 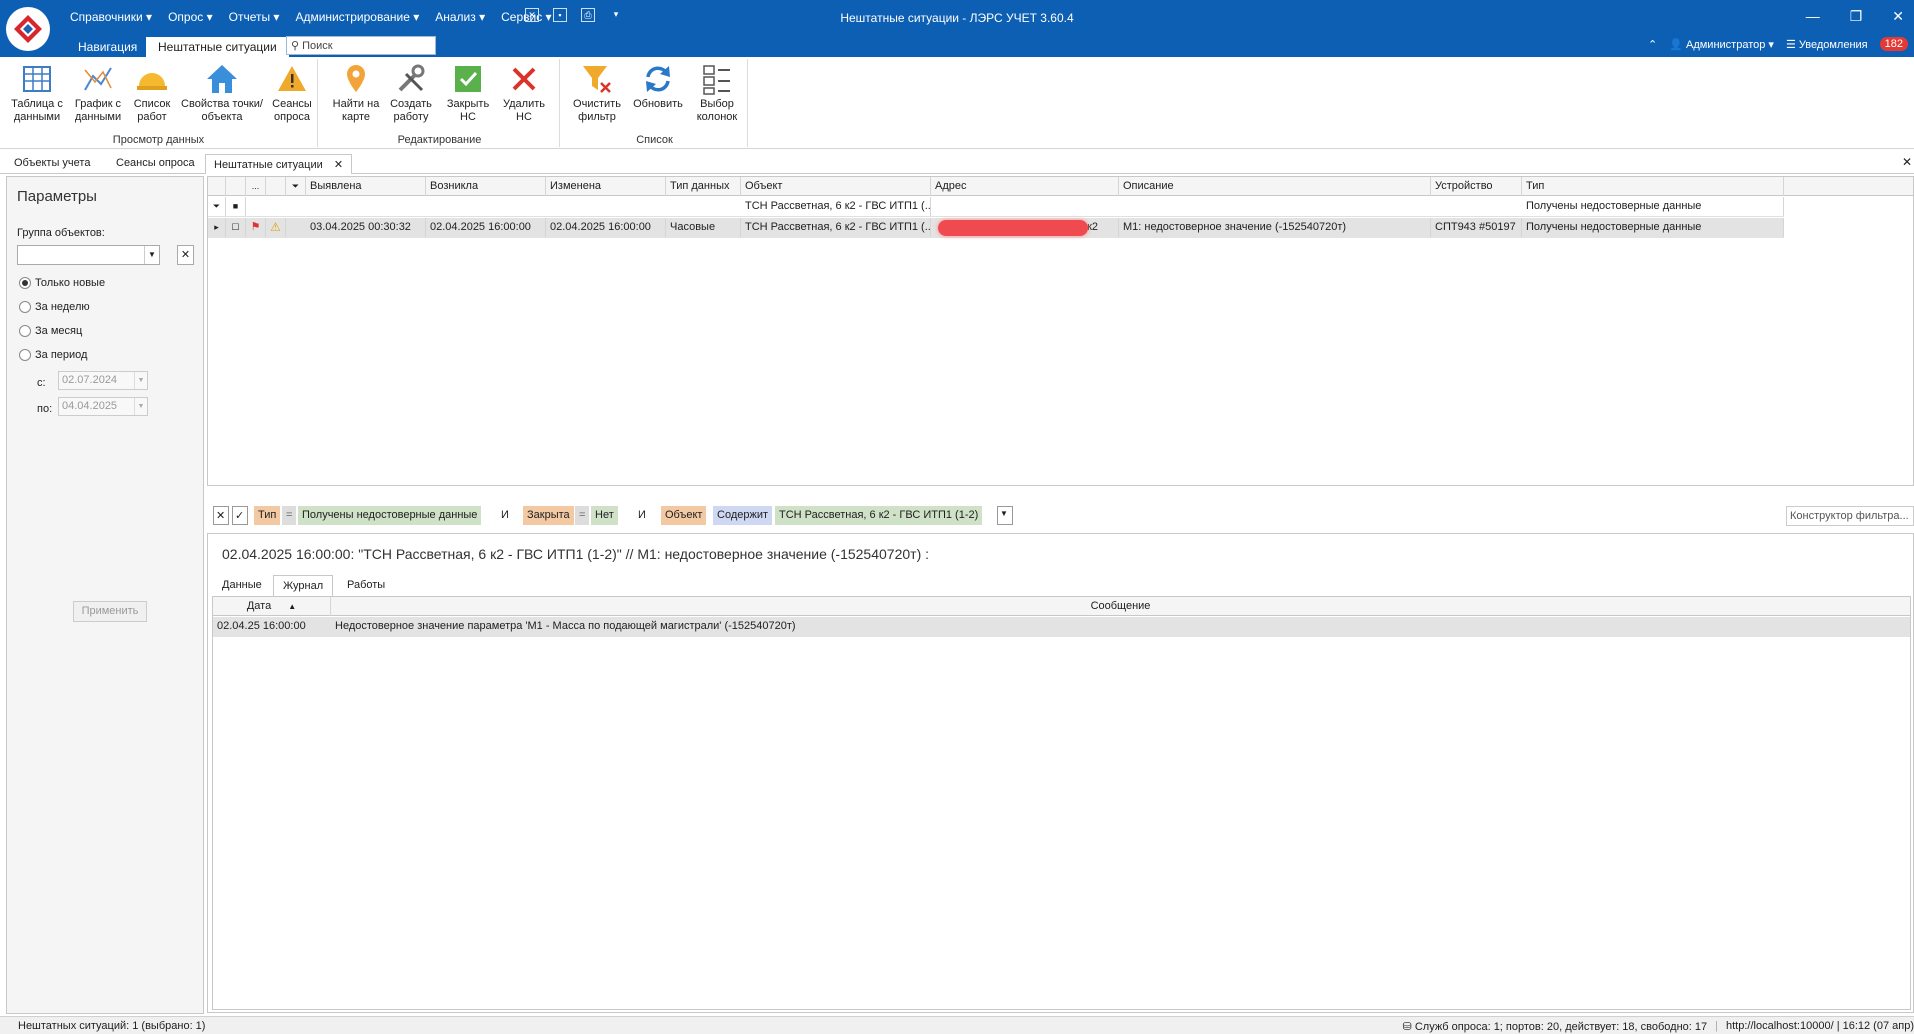 What do you see at coordinates (411, 93) in the screenshot?
I see `create-work-button: Создать работу` at bounding box center [411, 93].